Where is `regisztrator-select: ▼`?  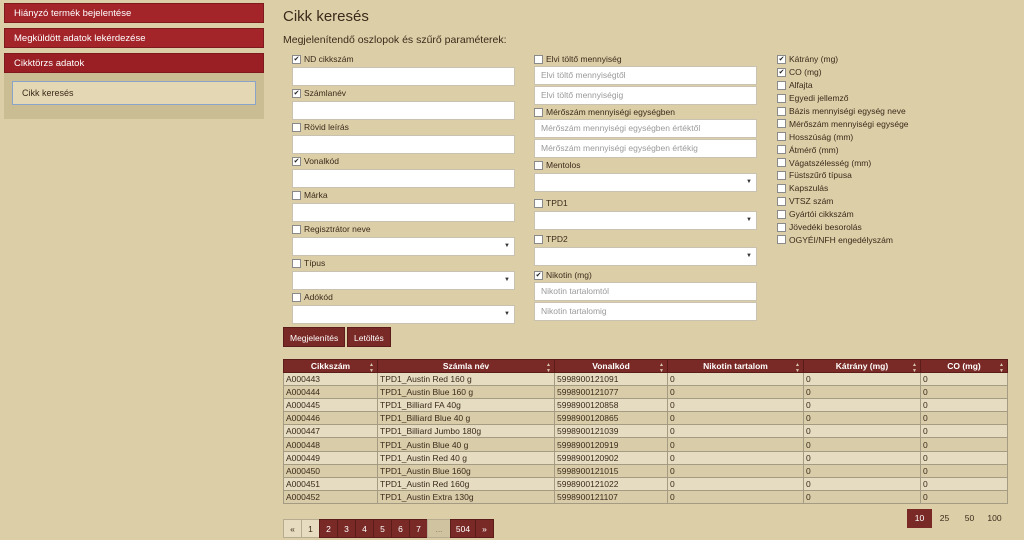
regisztrator-select: ▼ is located at coordinates (403, 246).